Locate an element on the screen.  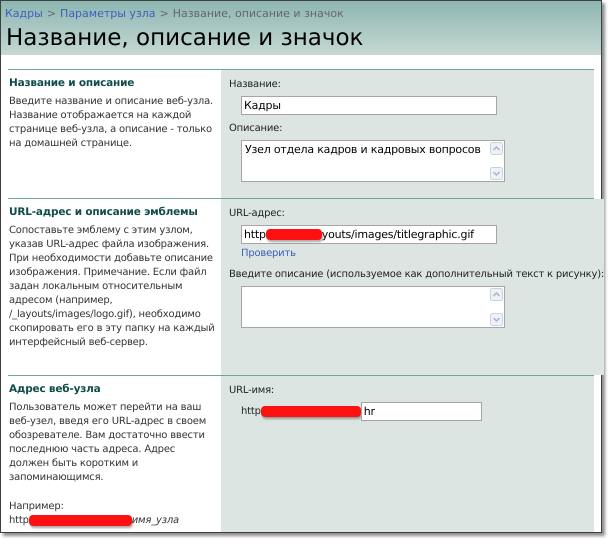
url-name-input: hr is located at coordinates (421, 411).